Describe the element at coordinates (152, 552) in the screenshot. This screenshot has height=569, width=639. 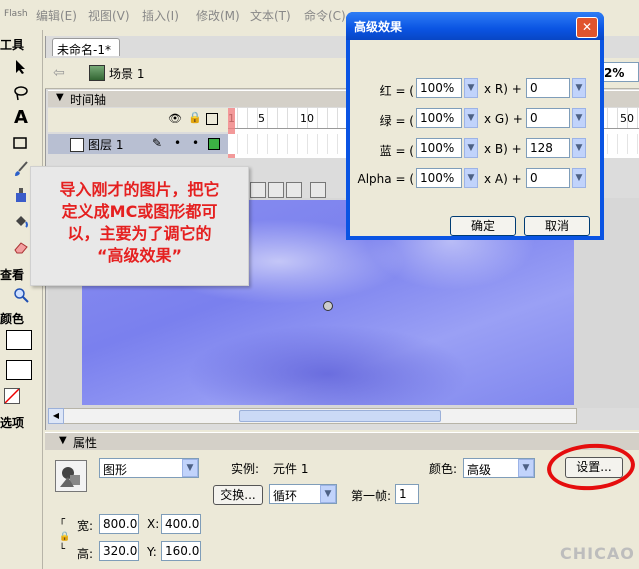
I see `y-label: Y:` at that location.